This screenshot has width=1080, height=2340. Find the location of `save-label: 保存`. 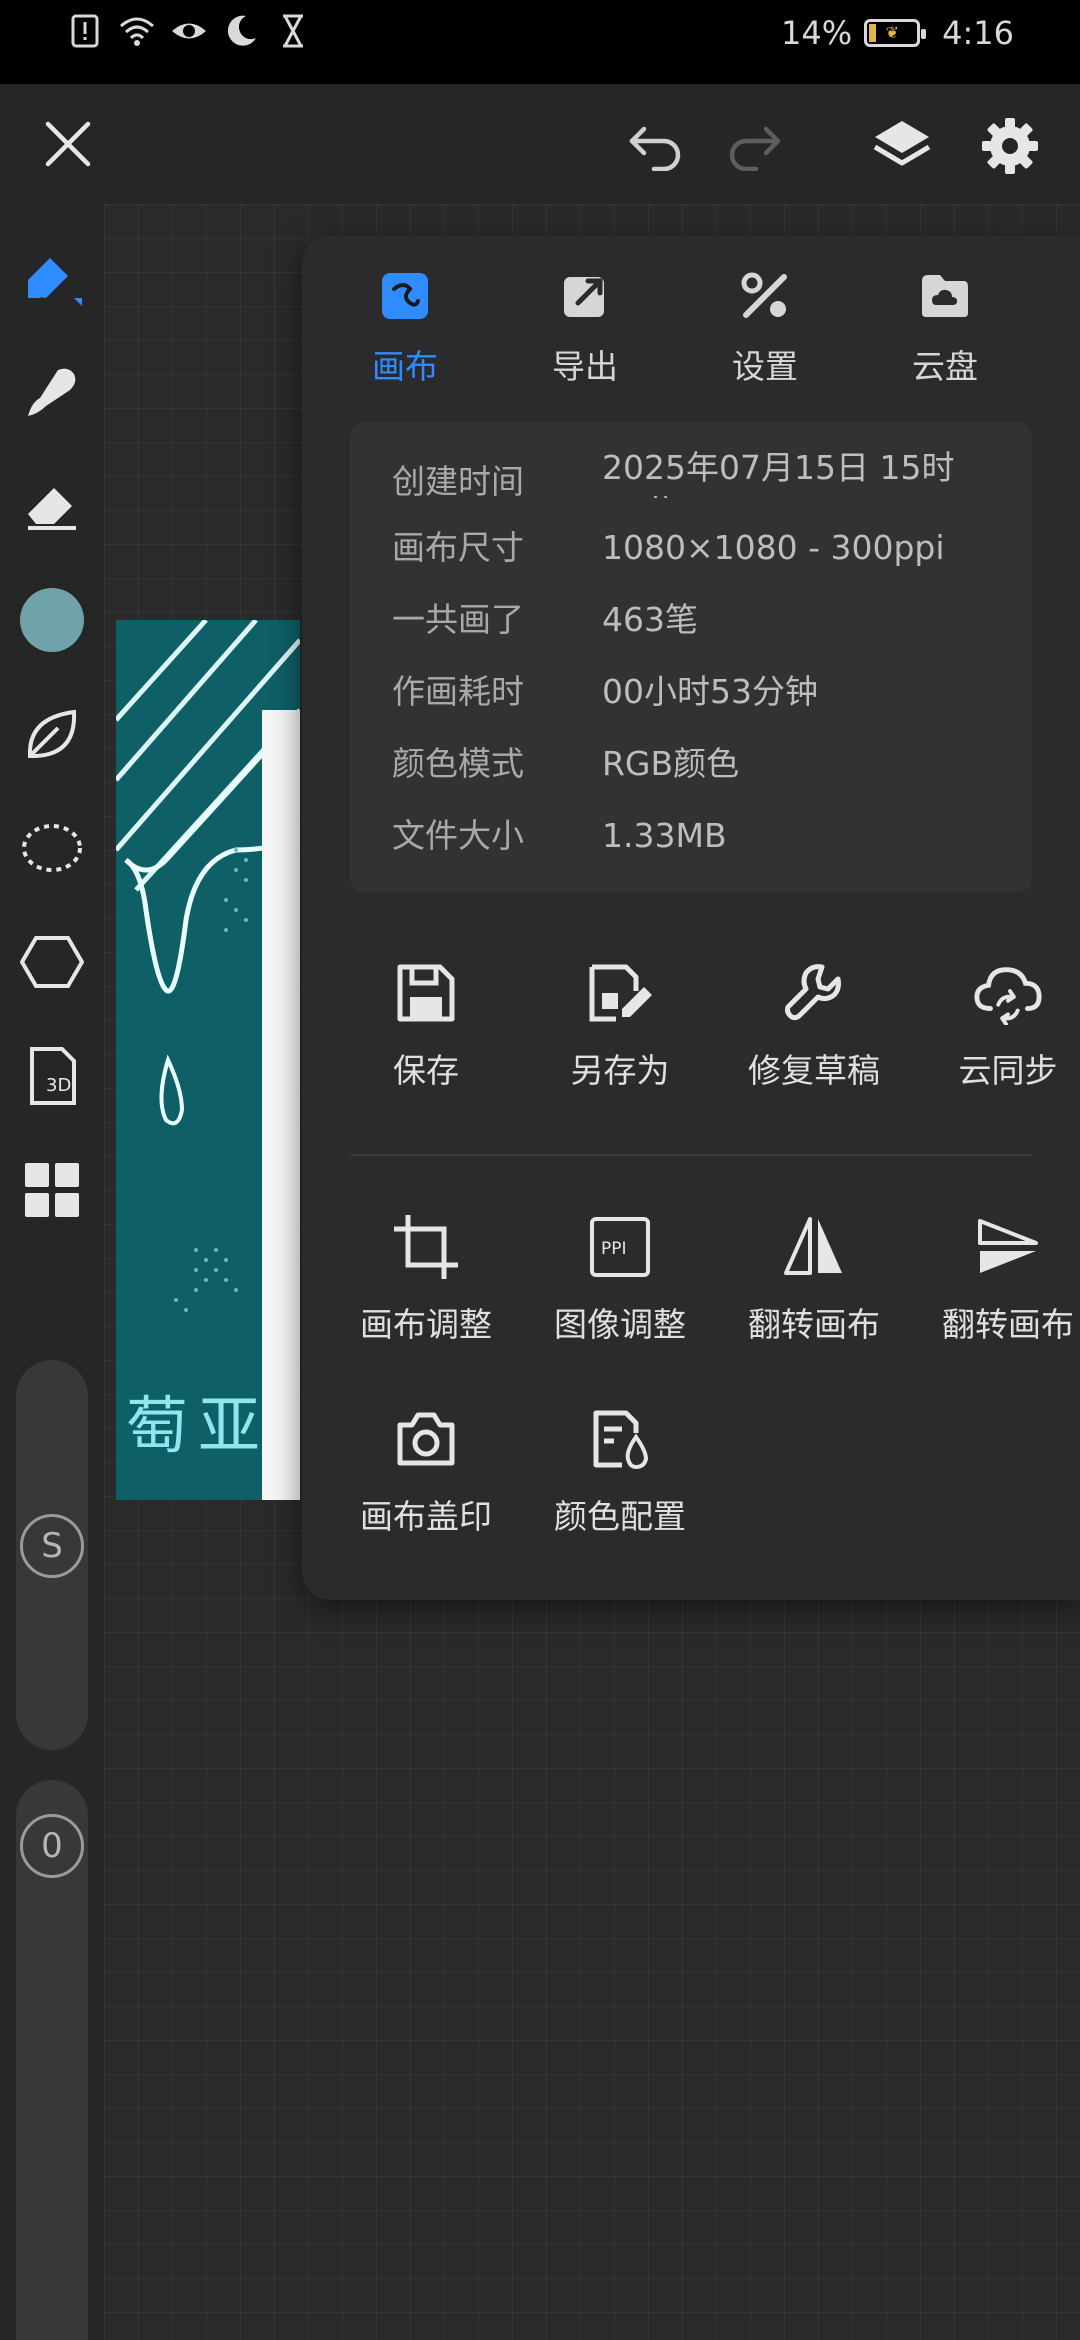

save-label: 保存 is located at coordinates (426, 1070).